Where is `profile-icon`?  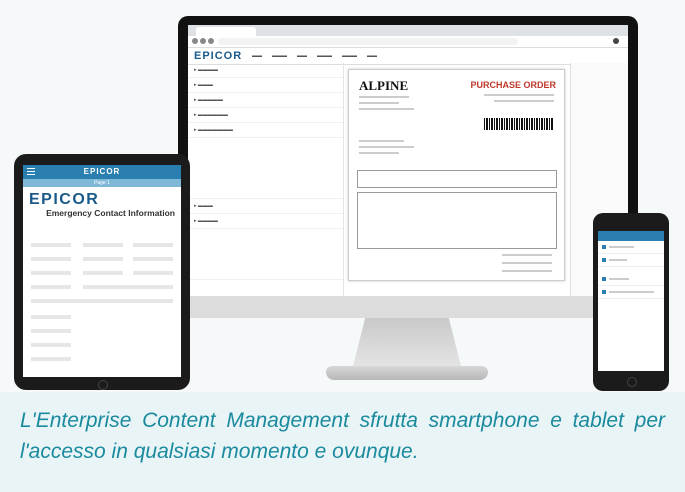 profile-icon is located at coordinates (616, 41).